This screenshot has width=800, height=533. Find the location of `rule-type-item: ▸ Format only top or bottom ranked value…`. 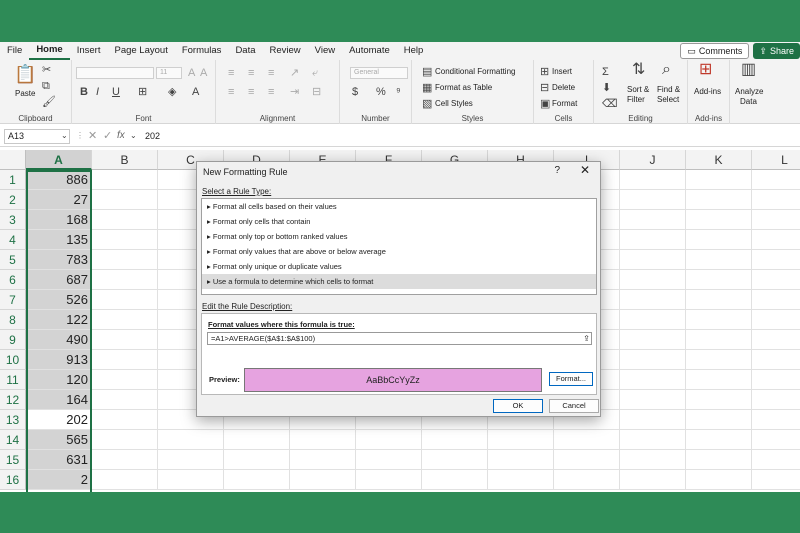

rule-type-item: ▸ Format only top or bottom ranked value… is located at coordinates (399, 236).